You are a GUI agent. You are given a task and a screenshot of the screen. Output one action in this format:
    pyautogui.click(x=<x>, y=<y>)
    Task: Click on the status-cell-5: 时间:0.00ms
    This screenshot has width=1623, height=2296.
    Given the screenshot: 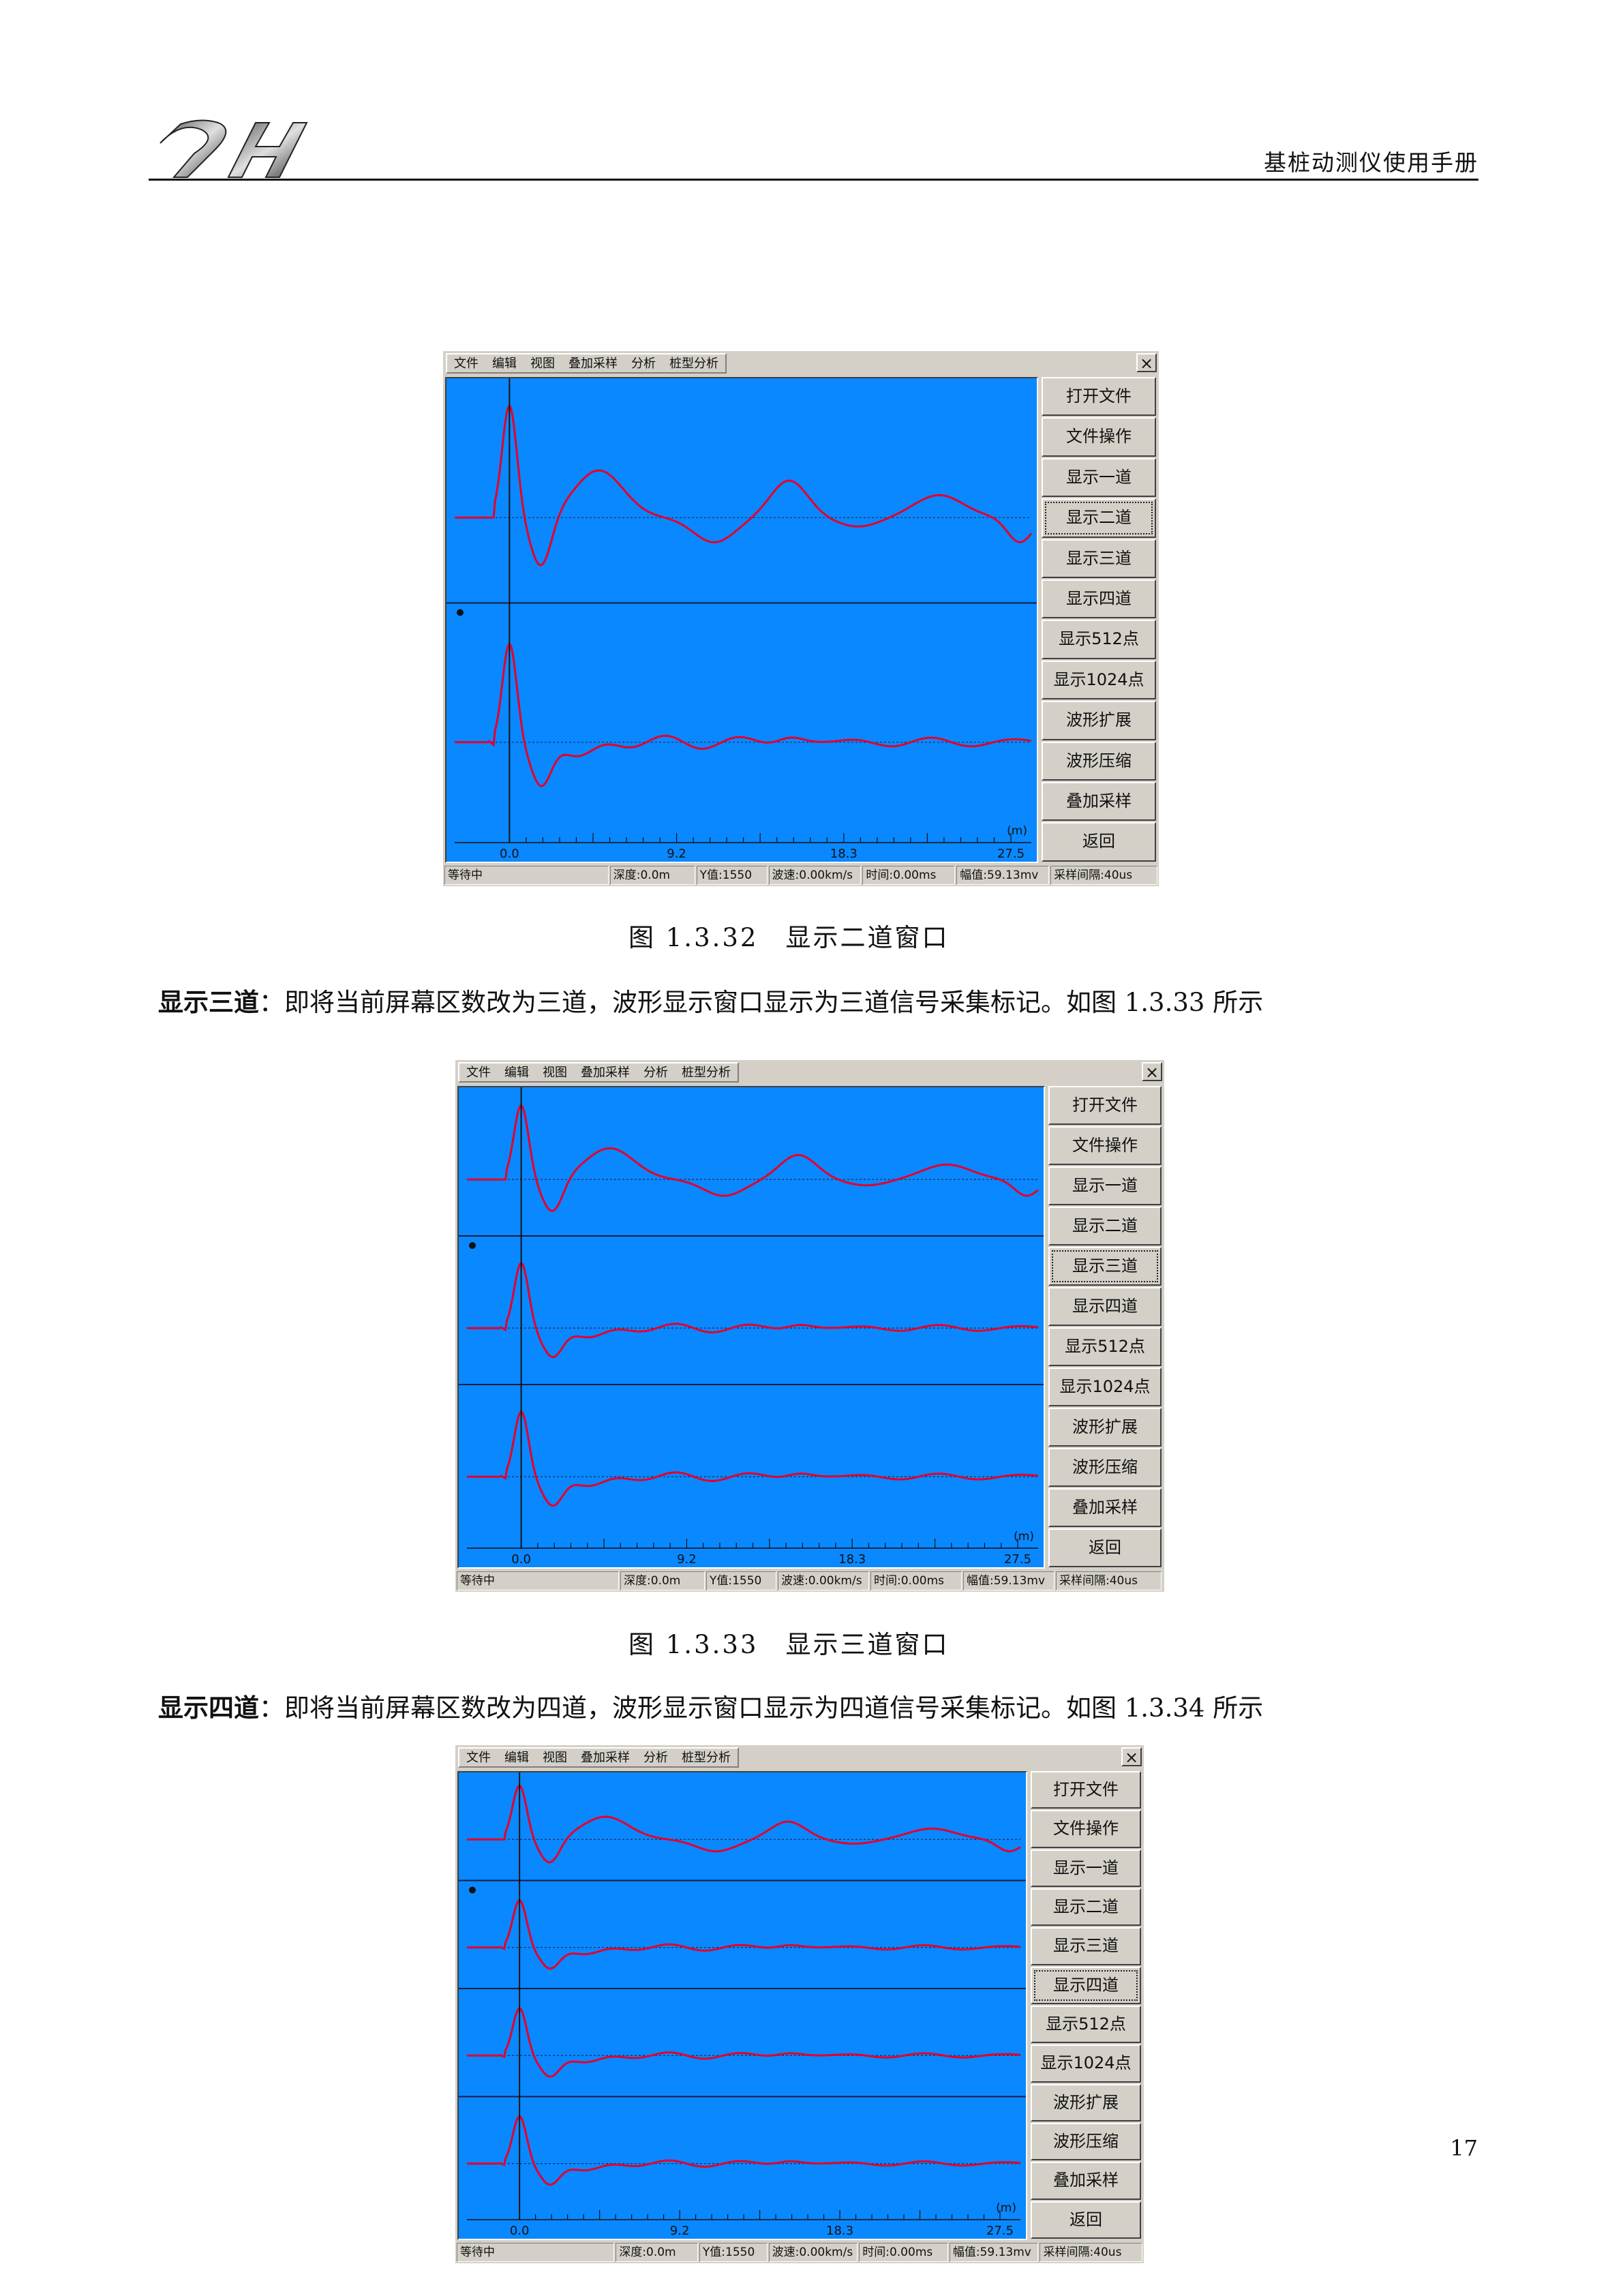 What is the action you would take?
    pyautogui.click(x=903, y=2252)
    